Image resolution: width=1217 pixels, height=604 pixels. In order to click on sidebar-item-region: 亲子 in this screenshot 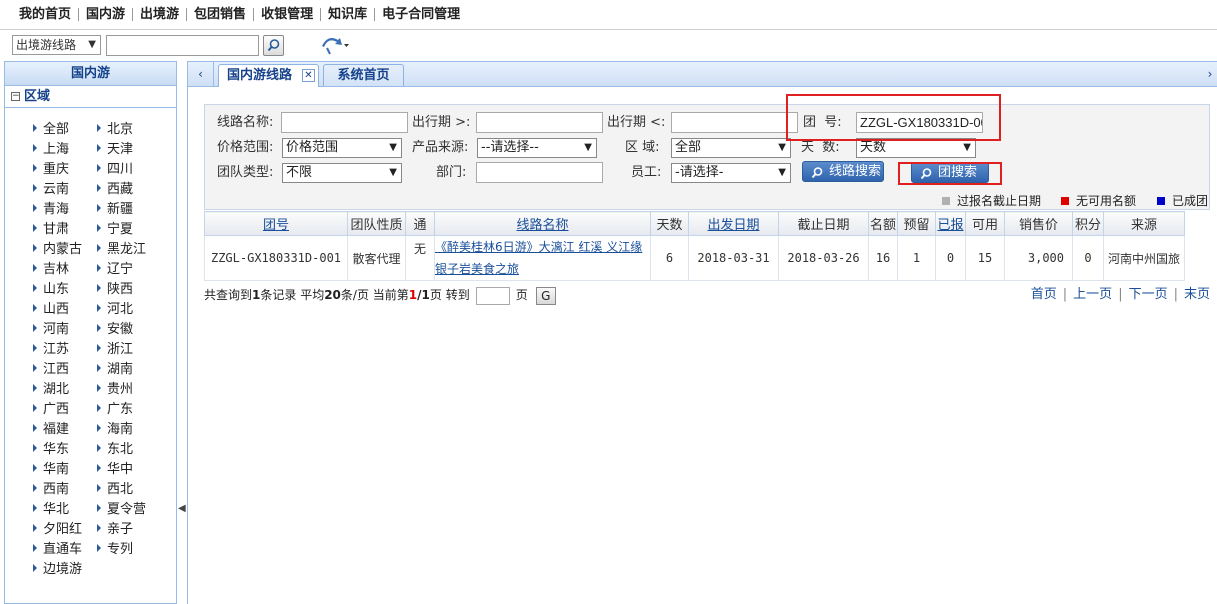, I will do `click(129, 530)`.